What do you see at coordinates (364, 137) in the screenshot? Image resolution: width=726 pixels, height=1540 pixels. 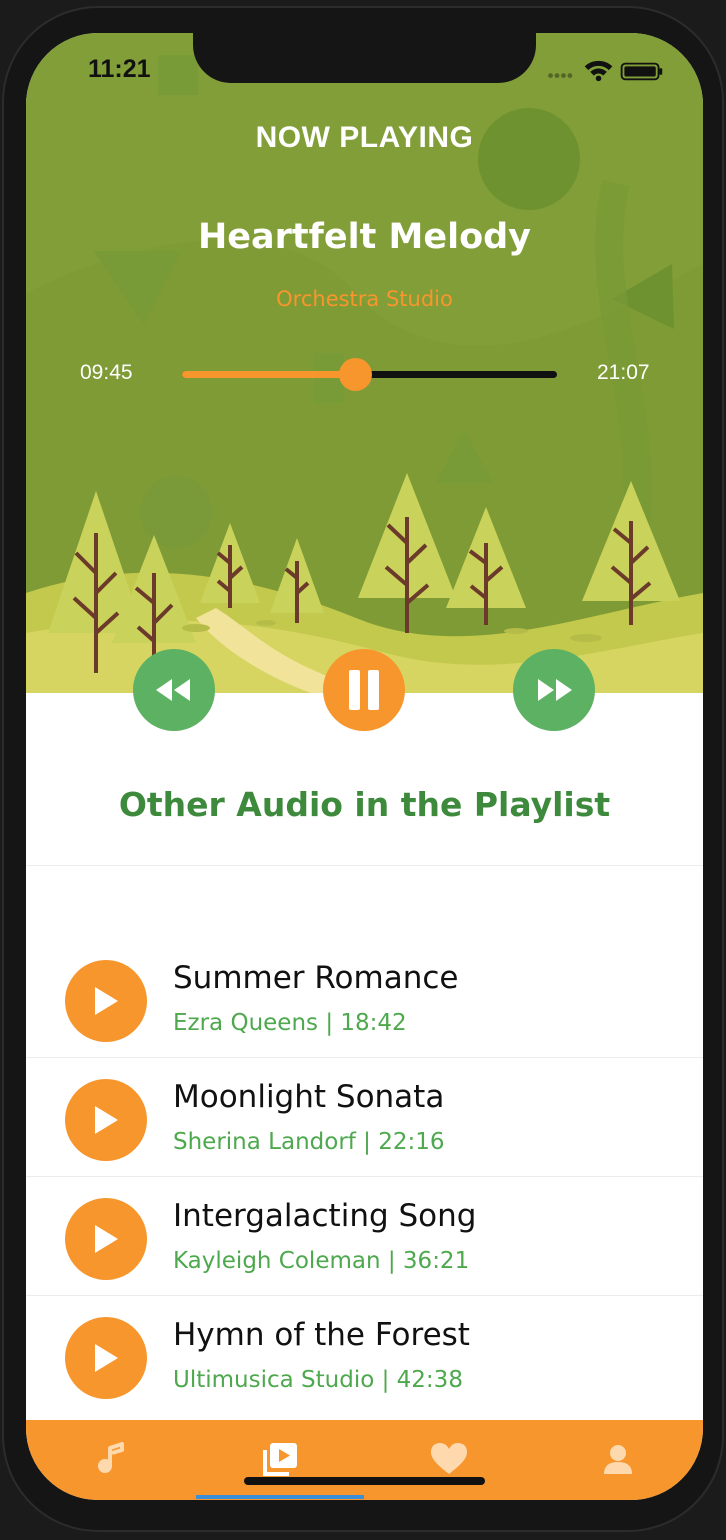 I see `now-playing-label: NOW PLAYING` at bounding box center [364, 137].